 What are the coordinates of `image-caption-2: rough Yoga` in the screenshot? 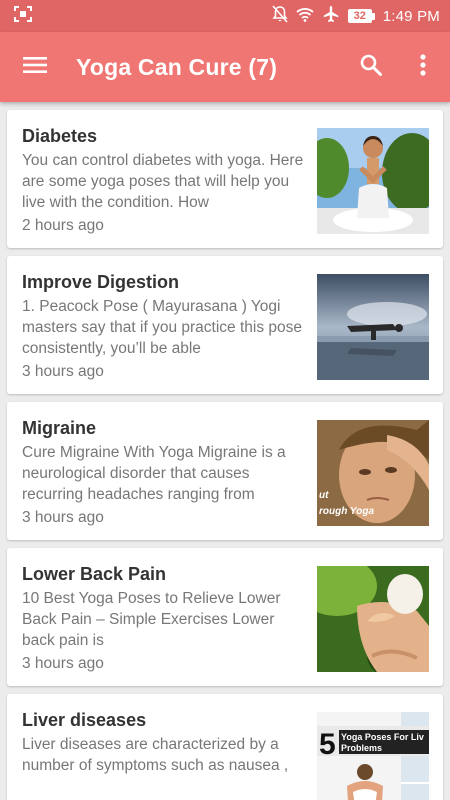 It's located at (346, 511).